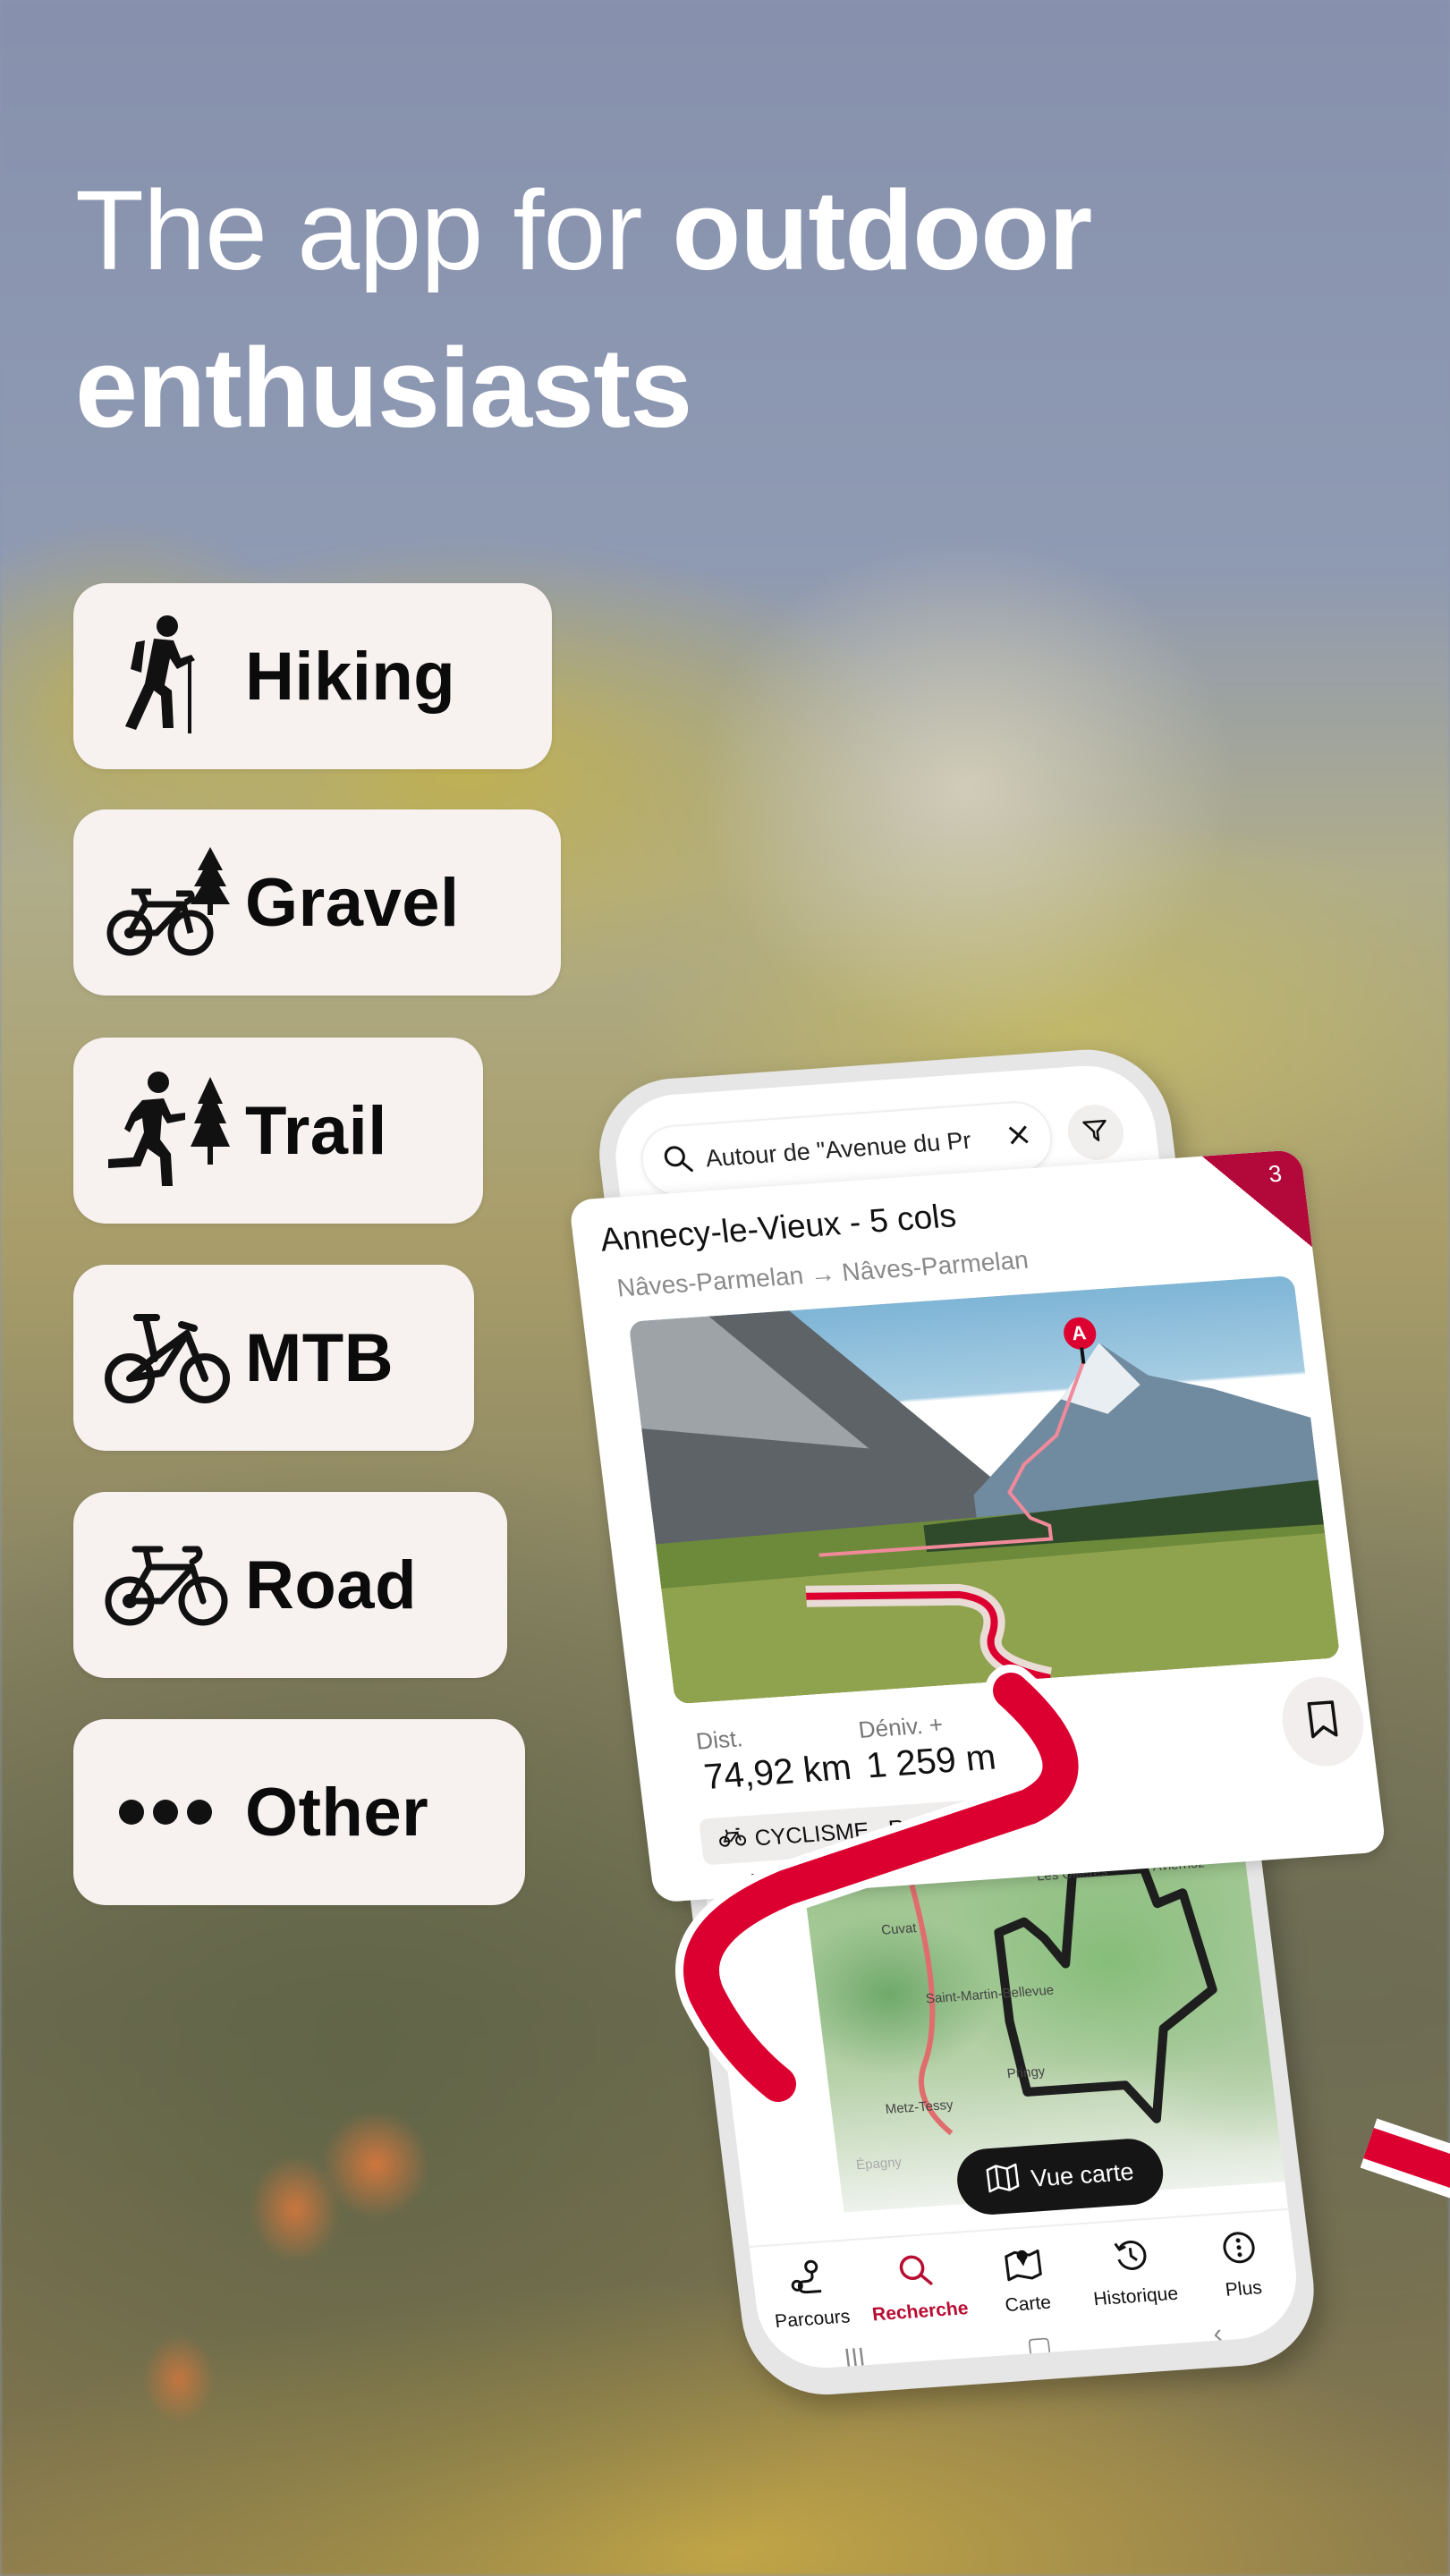  Describe the element at coordinates (1079, 1333) in the screenshot. I see `start-marker: A` at that location.